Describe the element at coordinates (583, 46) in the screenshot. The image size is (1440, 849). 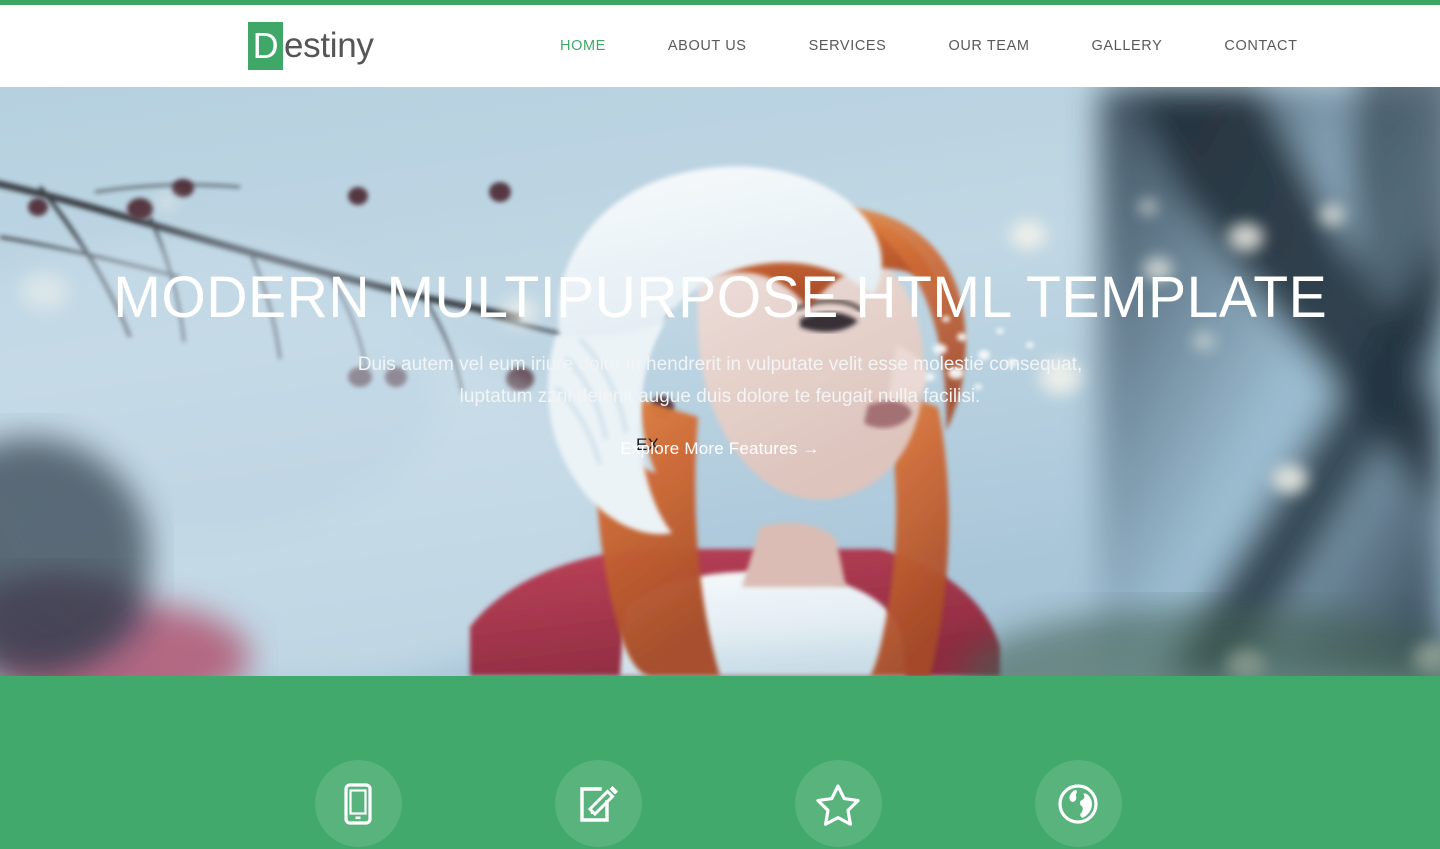
I see `nav-item-home: HOME` at that location.